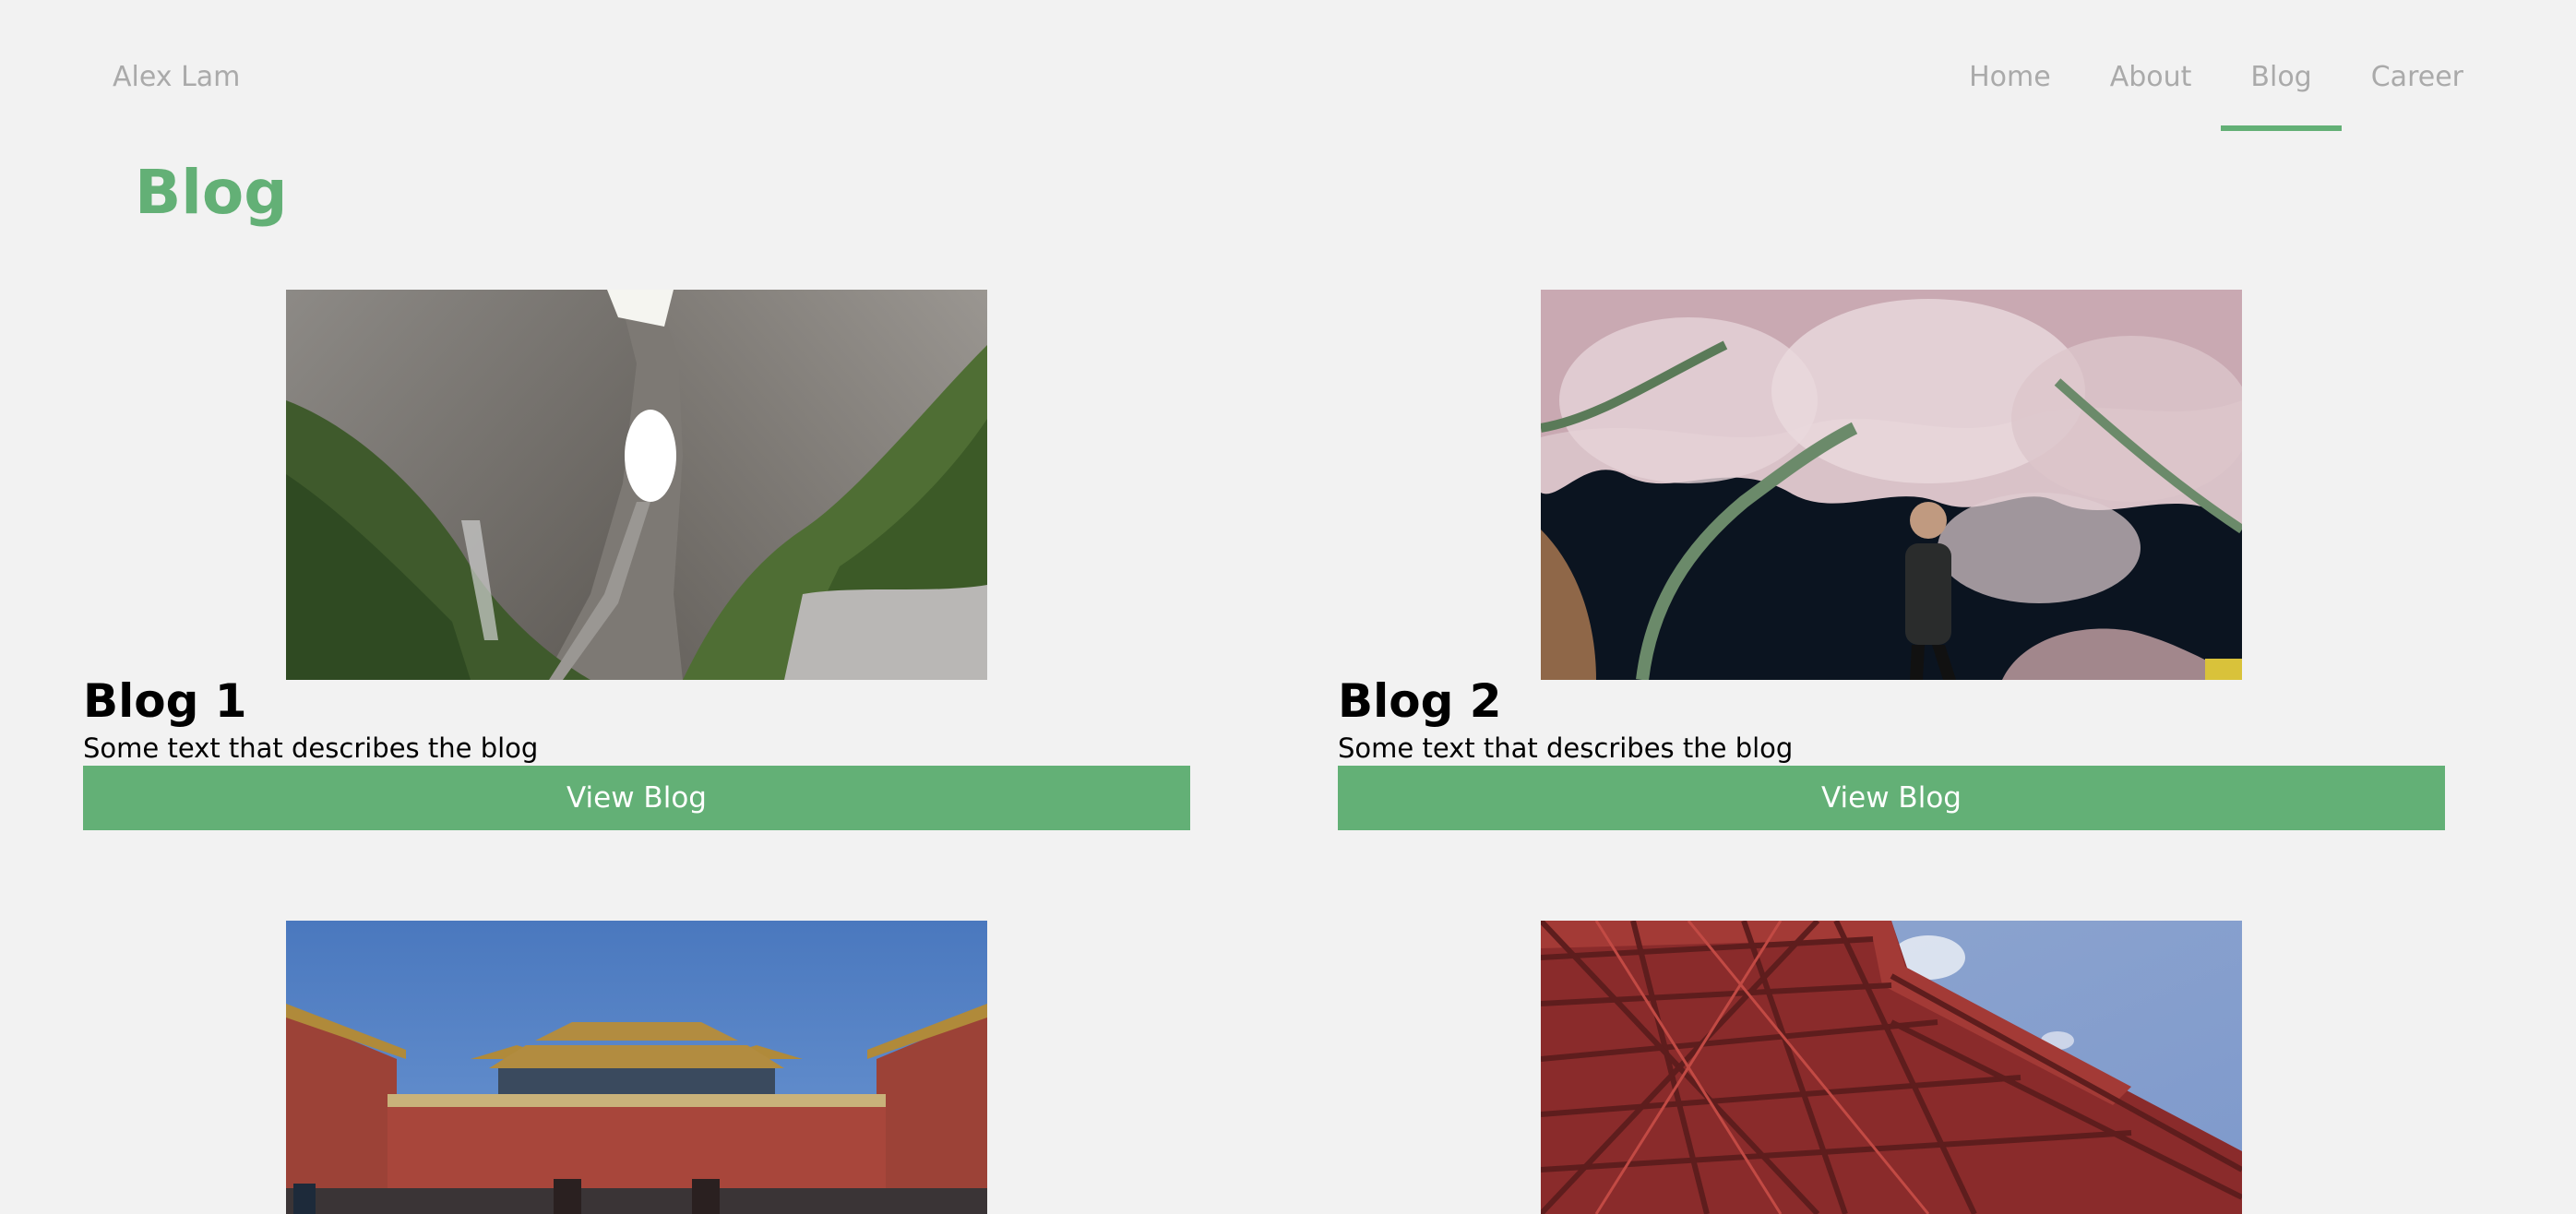  I want to click on blog-title: Blog 1, so click(165, 701).